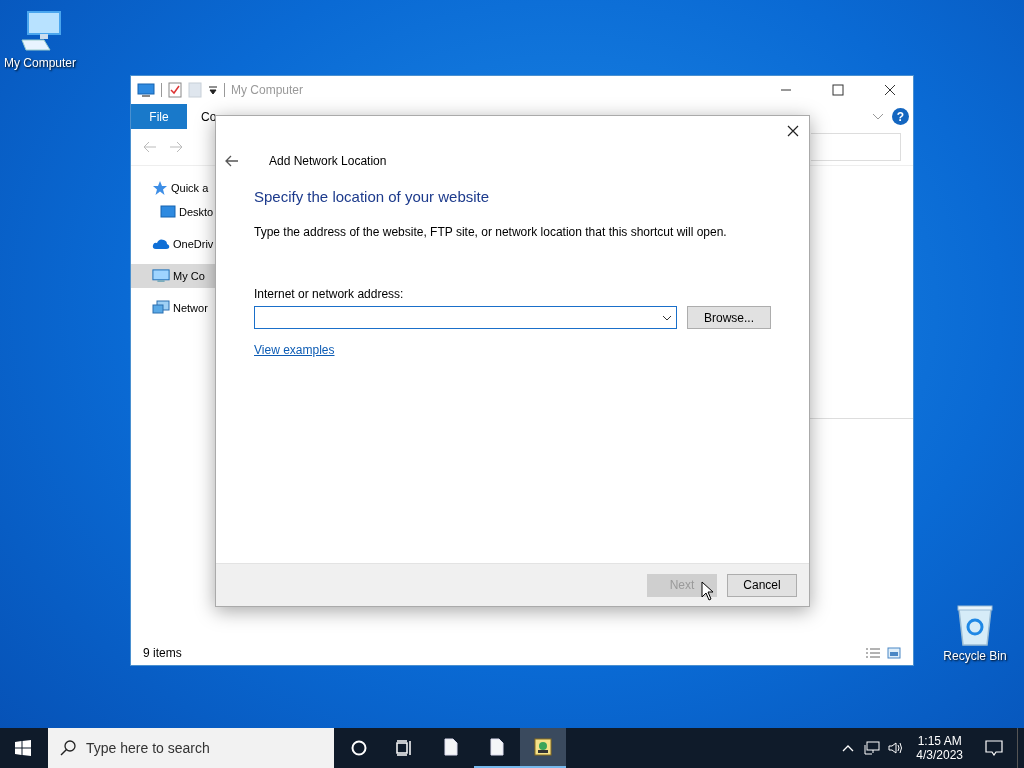 The height and width of the screenshot is (768, 1024). Describe the element at coordinates (939, 755) in the screenshot. I see `clock-date: 4/3/2023` at that location.